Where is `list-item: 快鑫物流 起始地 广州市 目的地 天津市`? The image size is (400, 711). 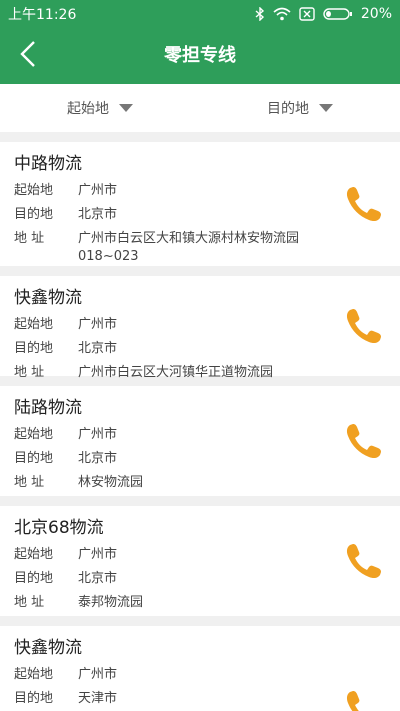 list-item: 快鑫物流 起始地 广州市 目的地 天津市 is located at coordinates (200, 668).